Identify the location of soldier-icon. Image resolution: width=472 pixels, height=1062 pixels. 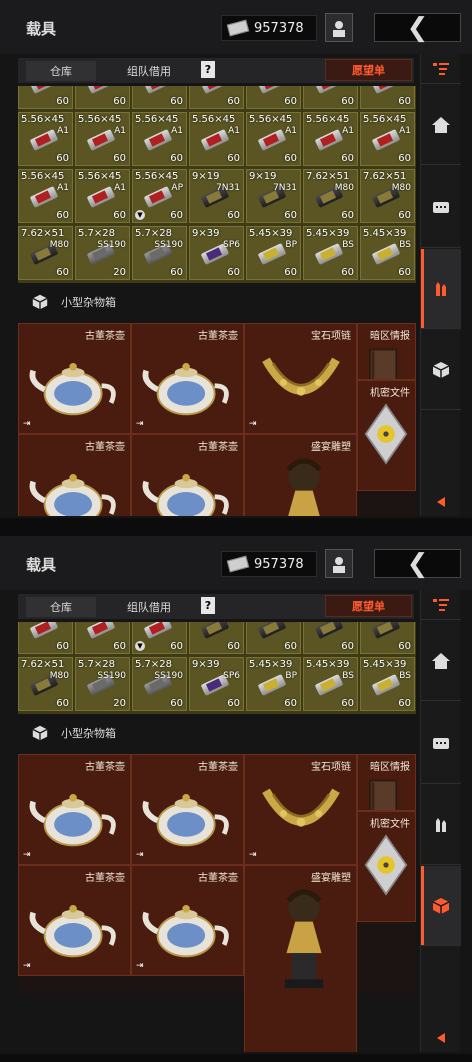
(339, 28).